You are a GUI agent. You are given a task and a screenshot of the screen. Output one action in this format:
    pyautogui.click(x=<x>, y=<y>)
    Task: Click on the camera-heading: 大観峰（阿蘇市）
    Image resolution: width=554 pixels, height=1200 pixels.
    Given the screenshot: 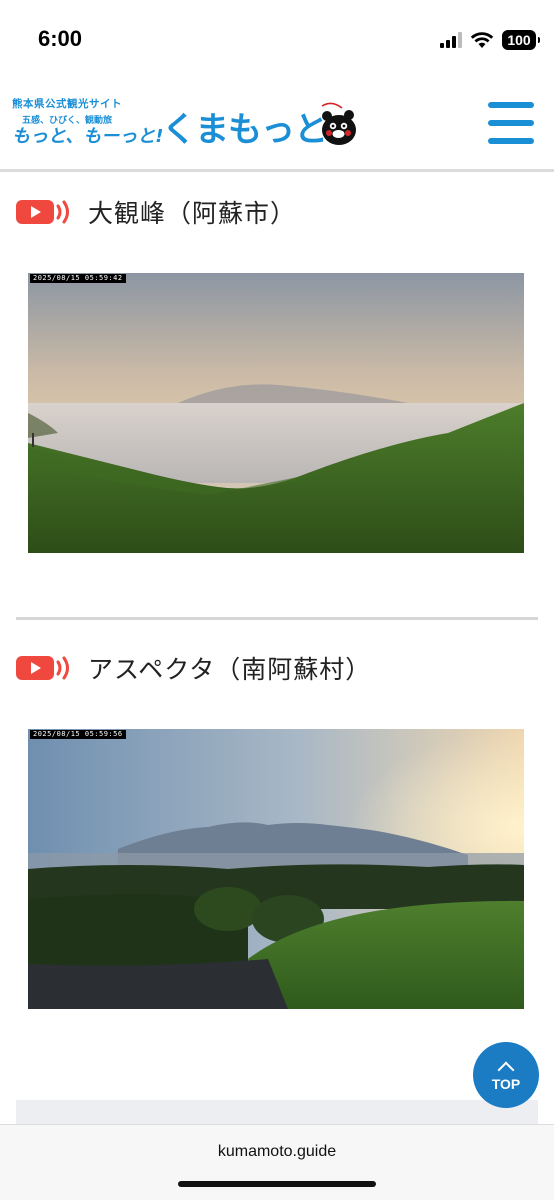 What is the action you would take?
    pyautogui.click(x=156, y=212)
    